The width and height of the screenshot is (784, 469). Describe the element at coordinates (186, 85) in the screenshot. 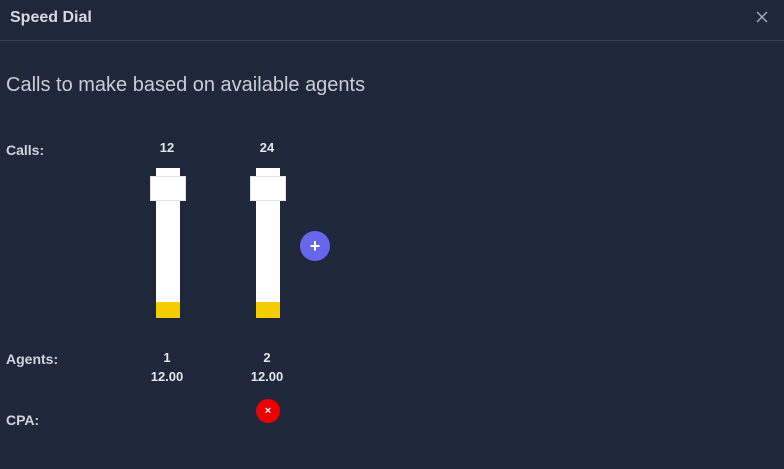

I see `section-heading: Calls to make based on available agents` at that location.